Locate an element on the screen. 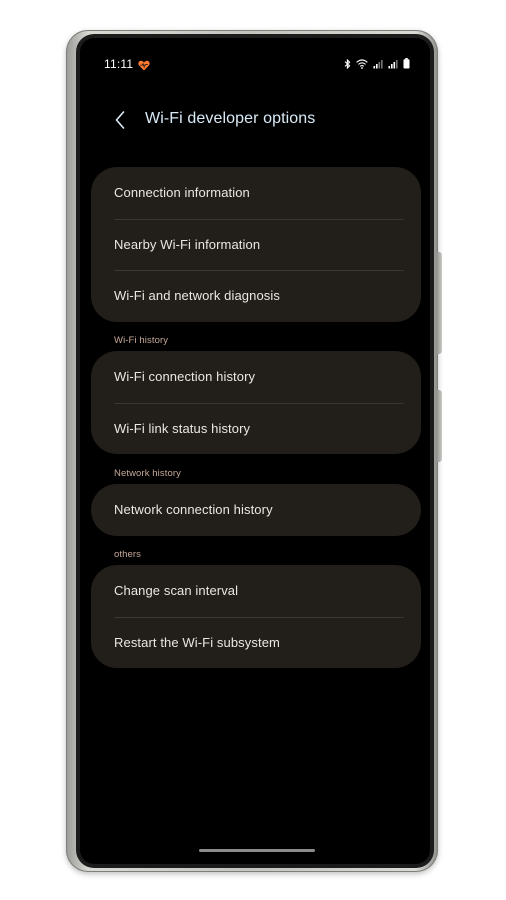  volume-button is located at coordinates (439, 303).